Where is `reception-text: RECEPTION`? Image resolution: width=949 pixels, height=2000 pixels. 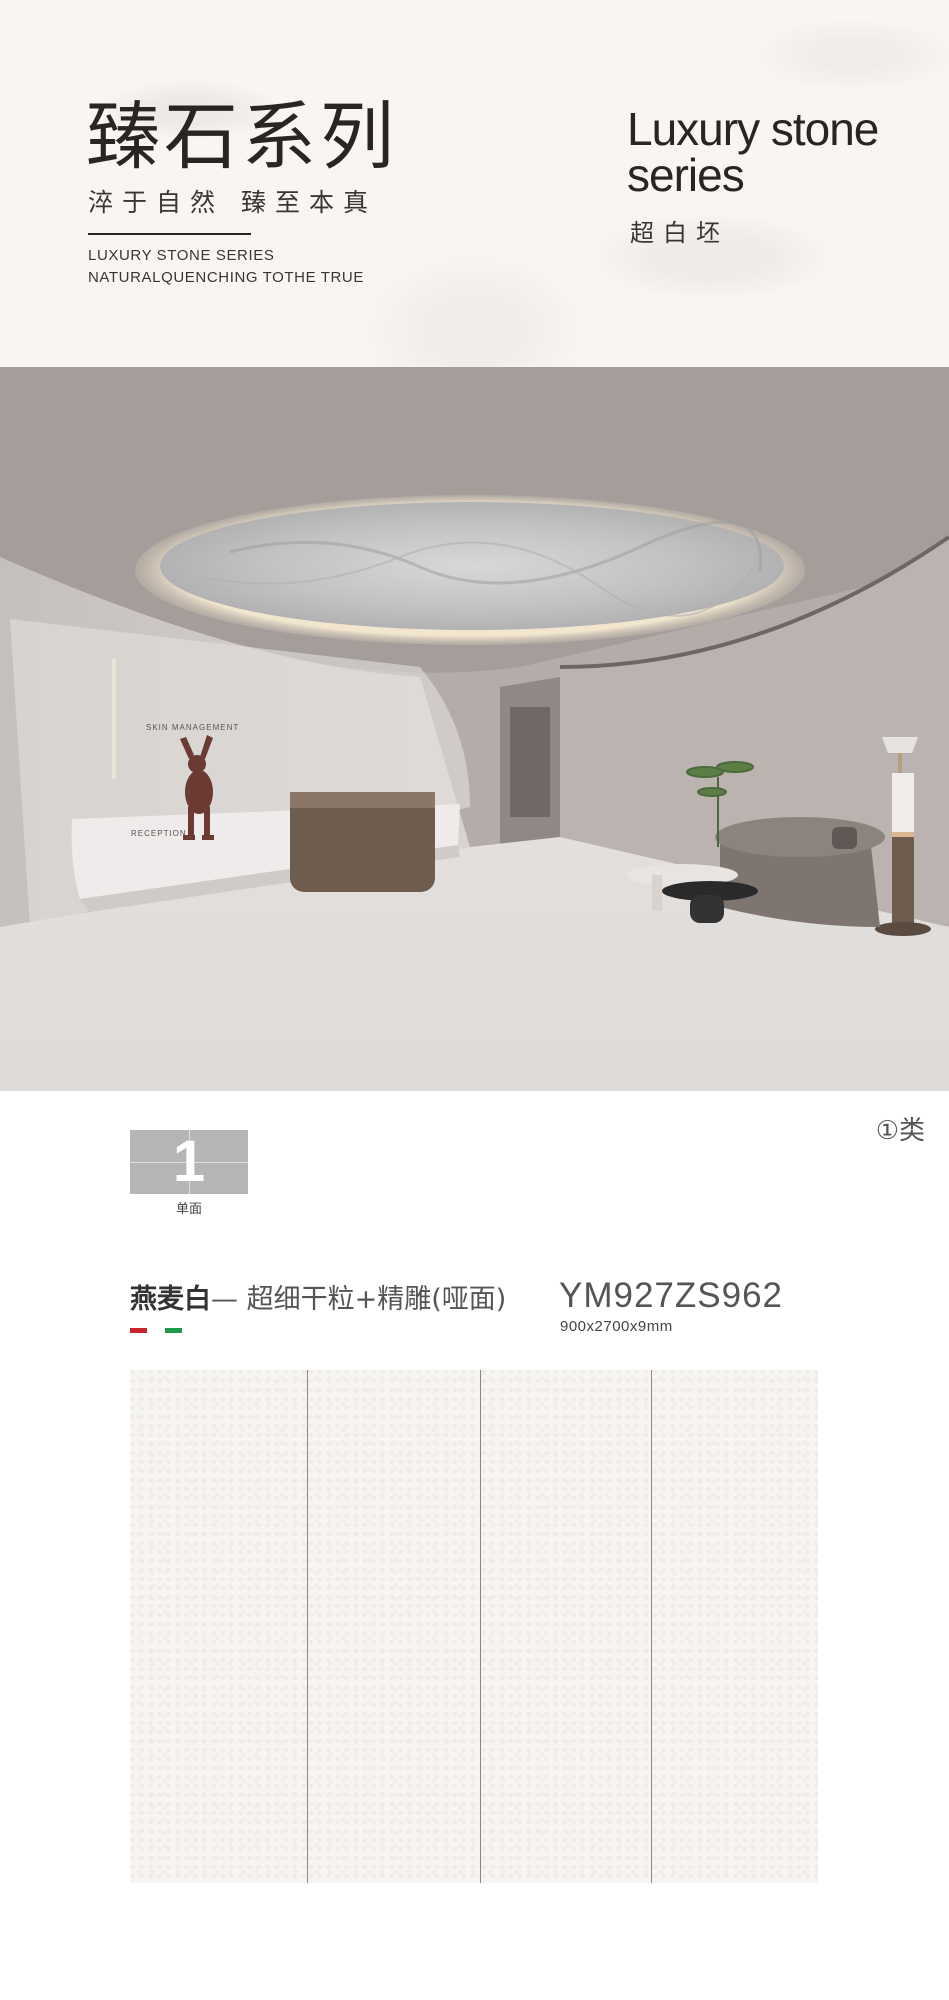 reception-text: RECEPTION is located at coordinates (159, 833).